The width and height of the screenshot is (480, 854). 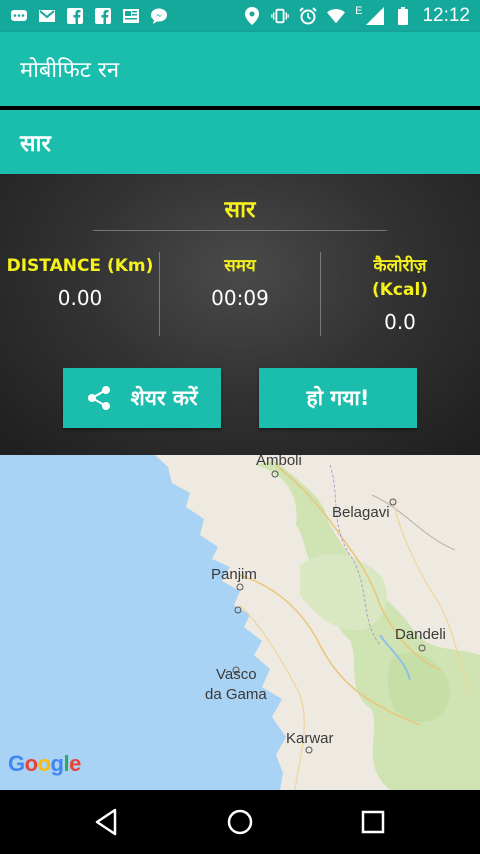 I want to click on app-bar: मोबीफिट रन, so click(x=240, y=69).